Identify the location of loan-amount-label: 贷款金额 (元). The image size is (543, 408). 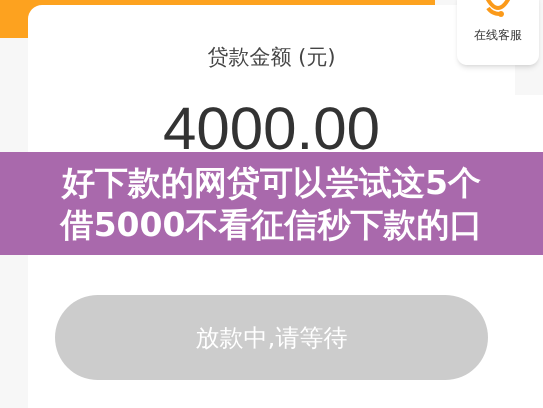
(271, 57).